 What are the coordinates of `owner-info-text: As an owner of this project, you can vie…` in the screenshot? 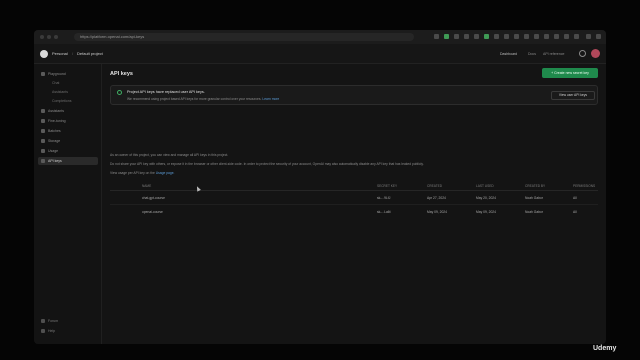 It's located at (169, 155).